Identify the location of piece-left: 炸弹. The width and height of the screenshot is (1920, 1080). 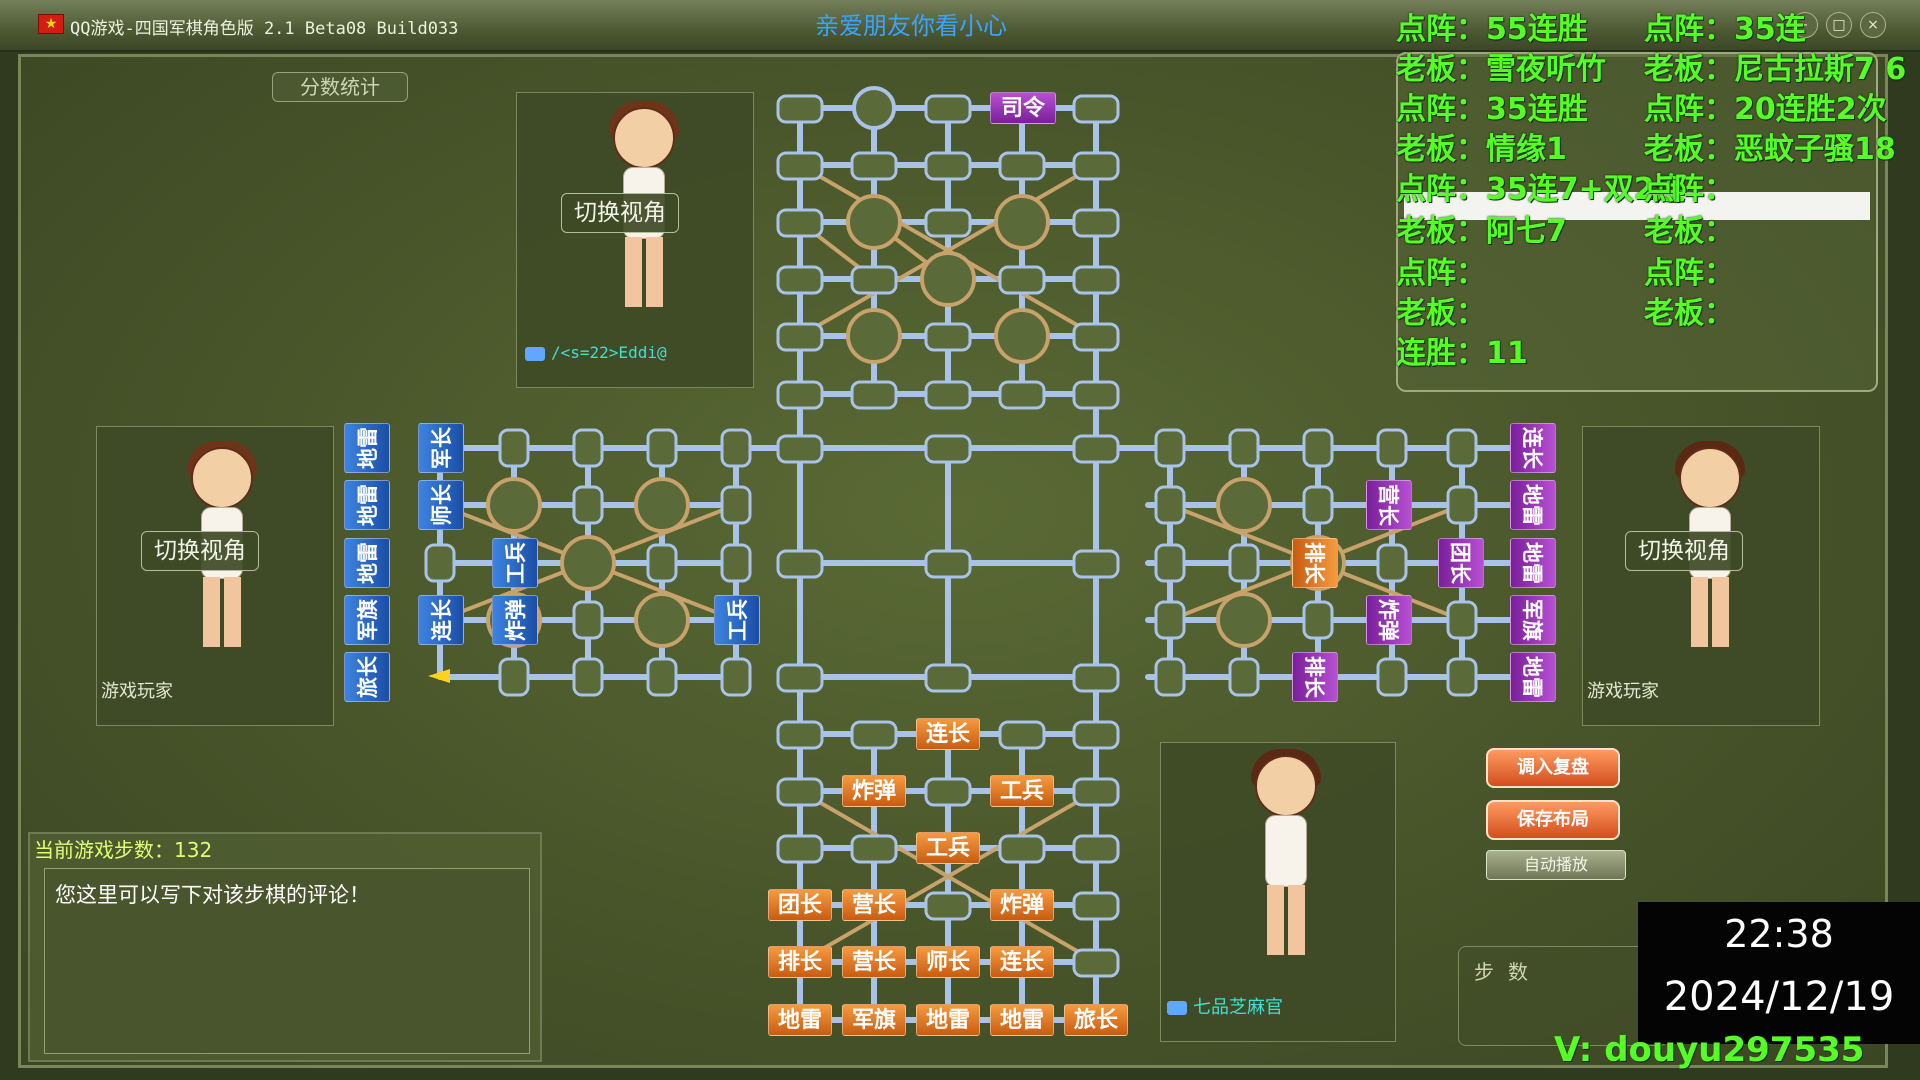
(515, 620).